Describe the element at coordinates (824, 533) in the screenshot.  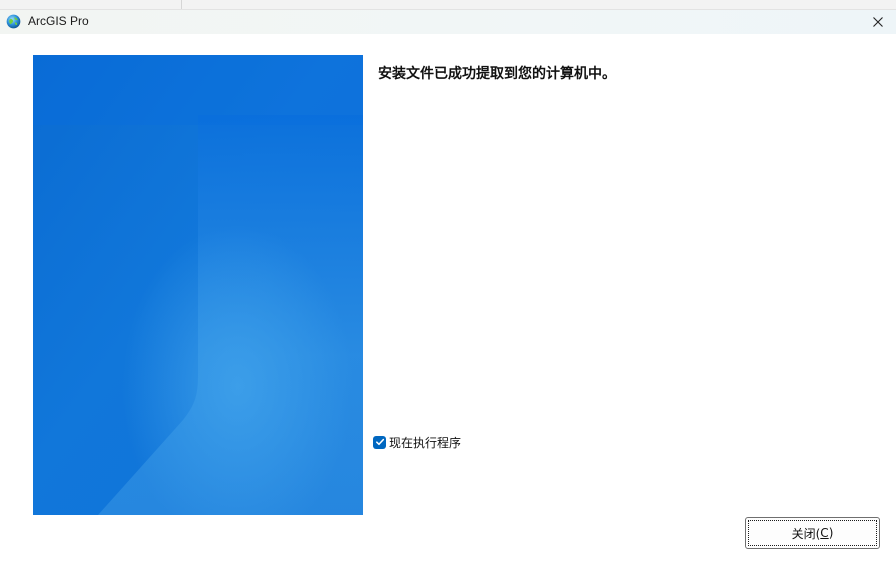
I see `close-button-mnemonic: C` at that location.